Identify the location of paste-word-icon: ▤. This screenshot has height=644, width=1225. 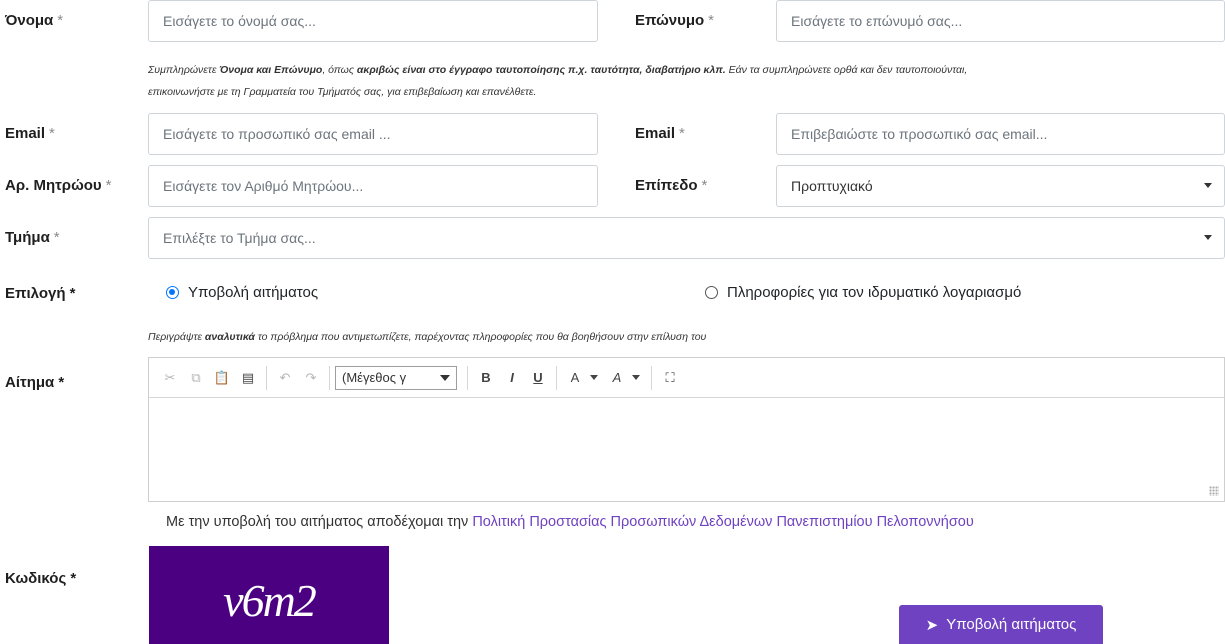
(248, 378).